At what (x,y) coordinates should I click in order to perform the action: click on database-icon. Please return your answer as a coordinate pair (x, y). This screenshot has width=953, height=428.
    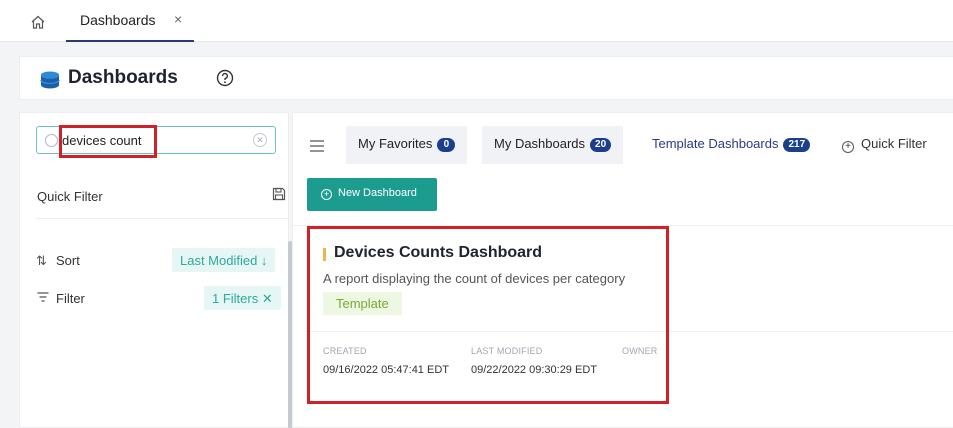
    Looking at the image, I should click on (50, 80).